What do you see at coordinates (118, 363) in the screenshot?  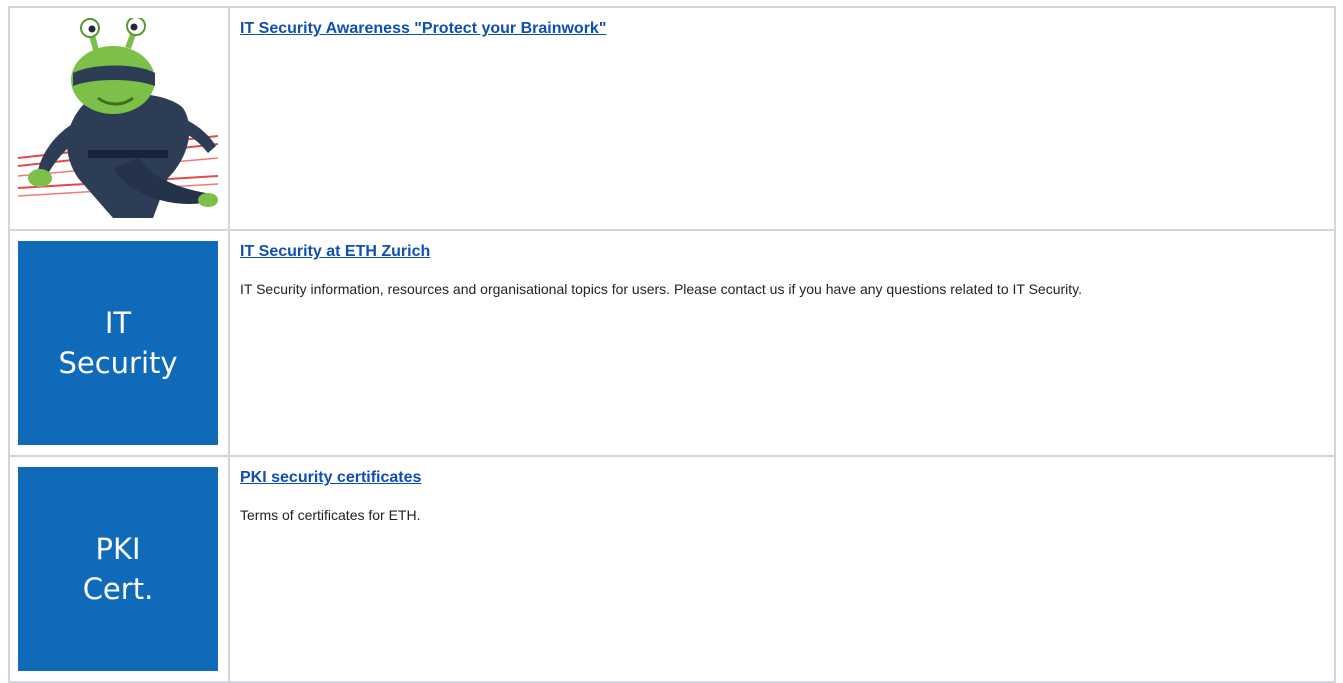 I see `tile-line: Security` at bounding box center [118, 363].